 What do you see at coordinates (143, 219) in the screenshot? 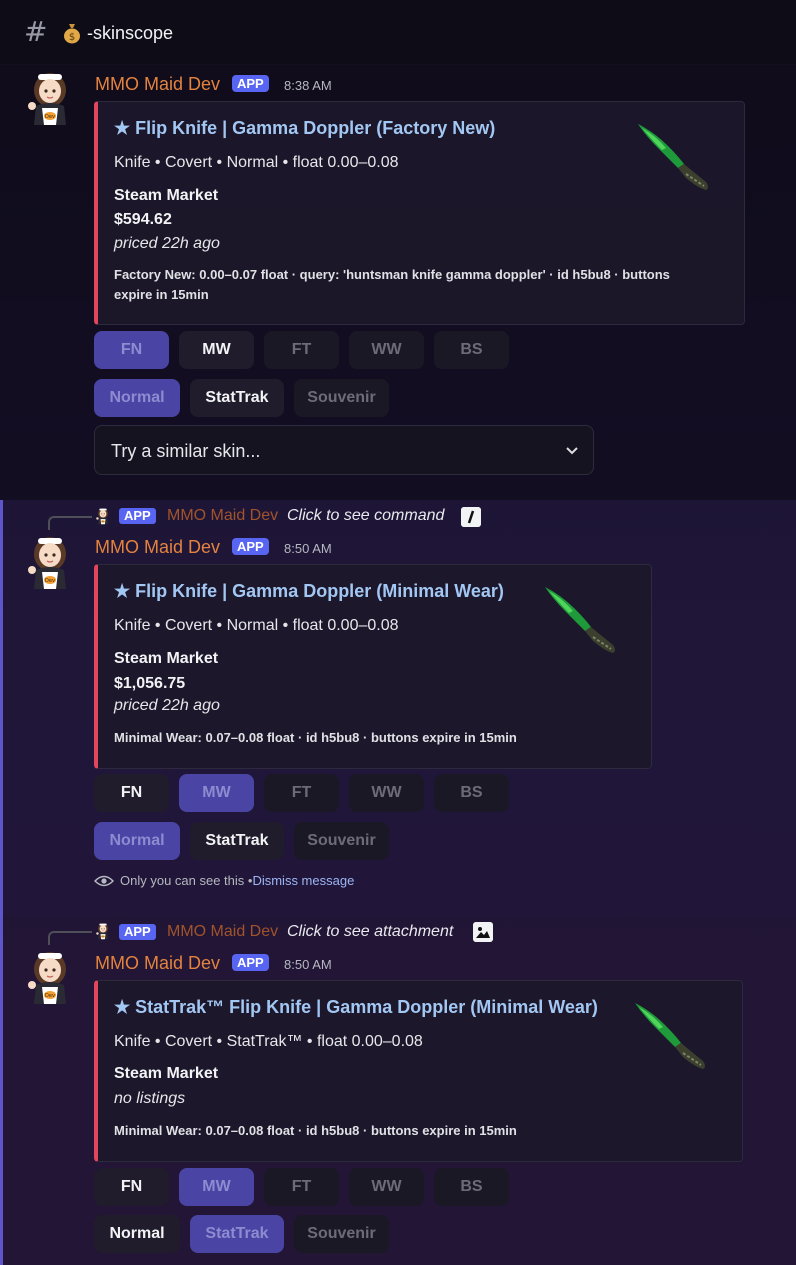
I see `embed-price: $594.62` at bounding box center [143, 219].